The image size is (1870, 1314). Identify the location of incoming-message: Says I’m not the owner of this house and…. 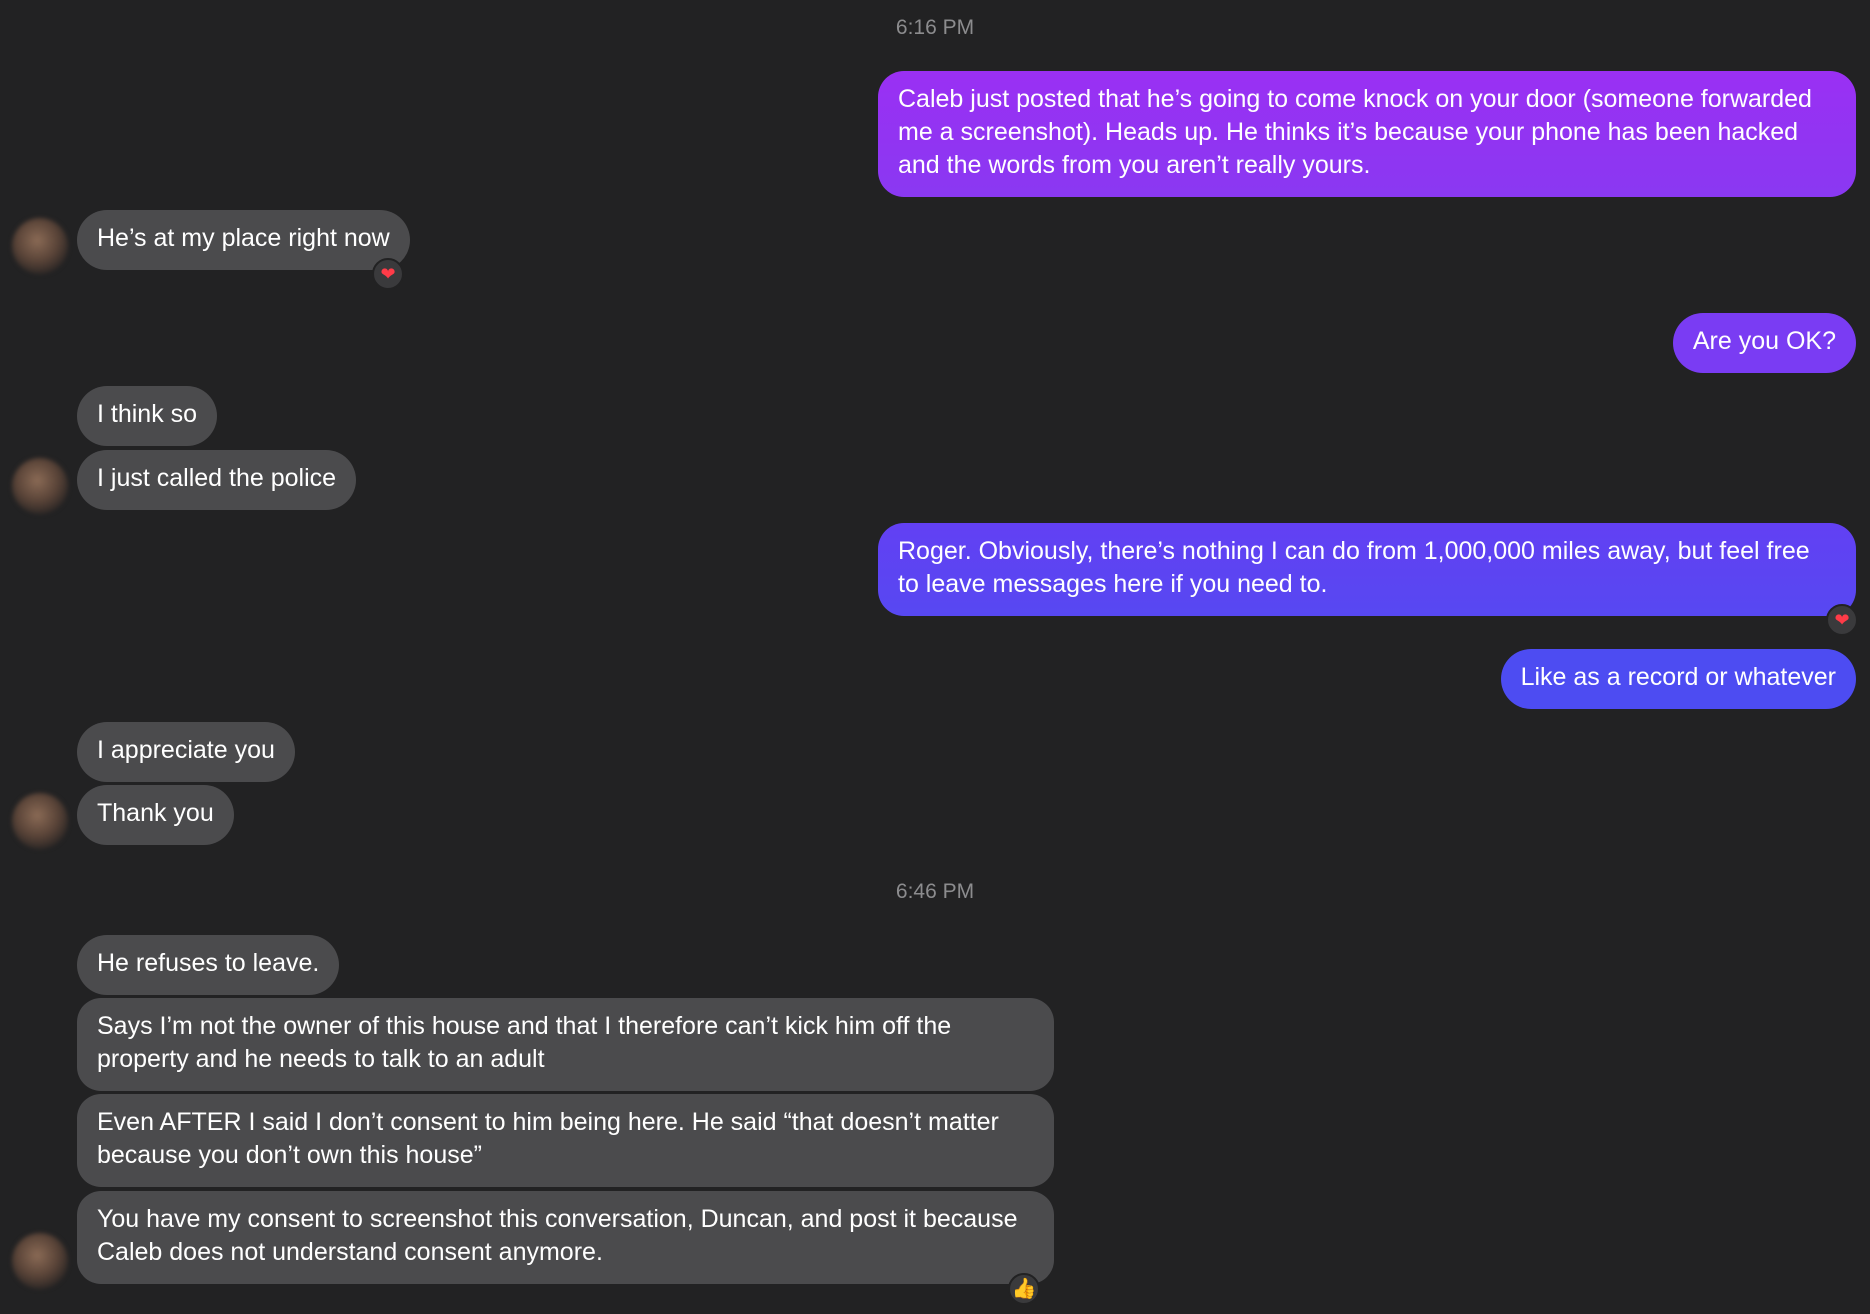
(565, 1044).